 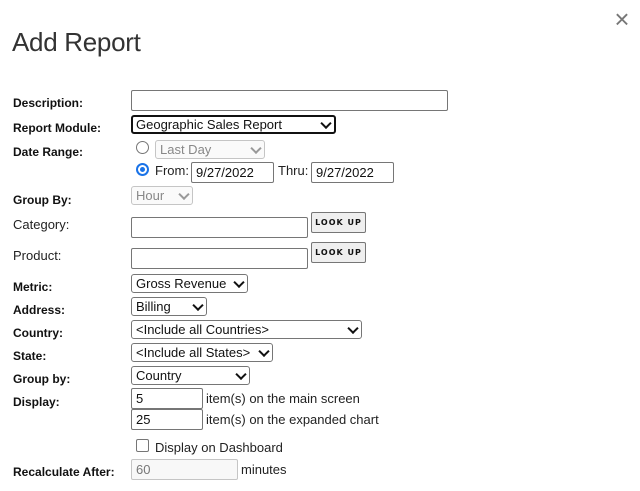 What do you see at coordinates (283, 398) in the screenshot?
I see `display-main-suffix: item(s) on the main screen` at bounding box center [283, 398].